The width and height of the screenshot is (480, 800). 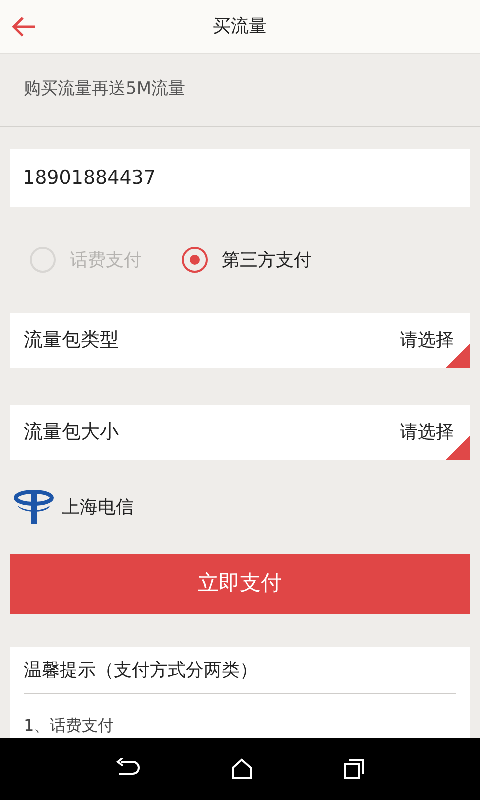 What do you see at coordinates (34, 507) in the screenshot?
I see `carrier-logo-icon` at bounding box center [34, 507].